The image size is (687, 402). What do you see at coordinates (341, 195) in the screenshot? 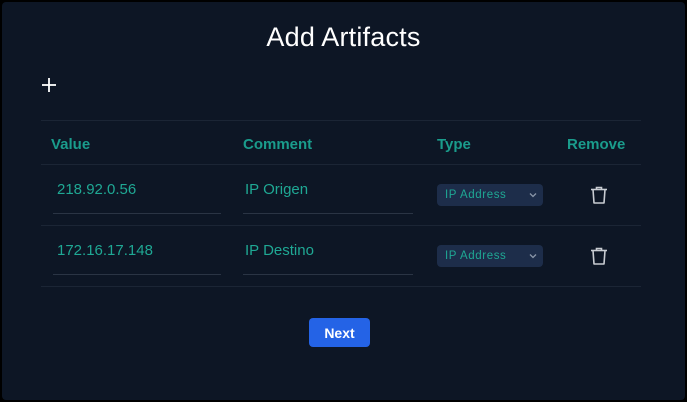
I see `table-row: 218.92.0.56 IP Origen IP Address` at bounding box center [341, 195].